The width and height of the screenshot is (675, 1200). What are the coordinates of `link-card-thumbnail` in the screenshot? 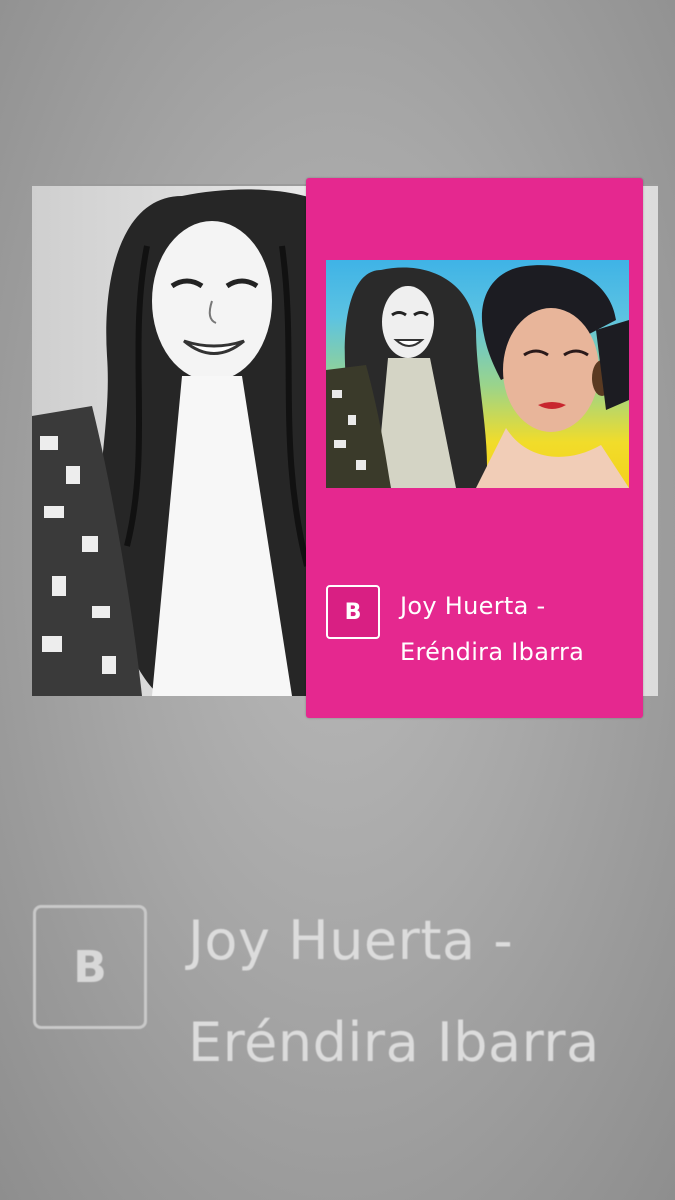 It's located at (477, 374).